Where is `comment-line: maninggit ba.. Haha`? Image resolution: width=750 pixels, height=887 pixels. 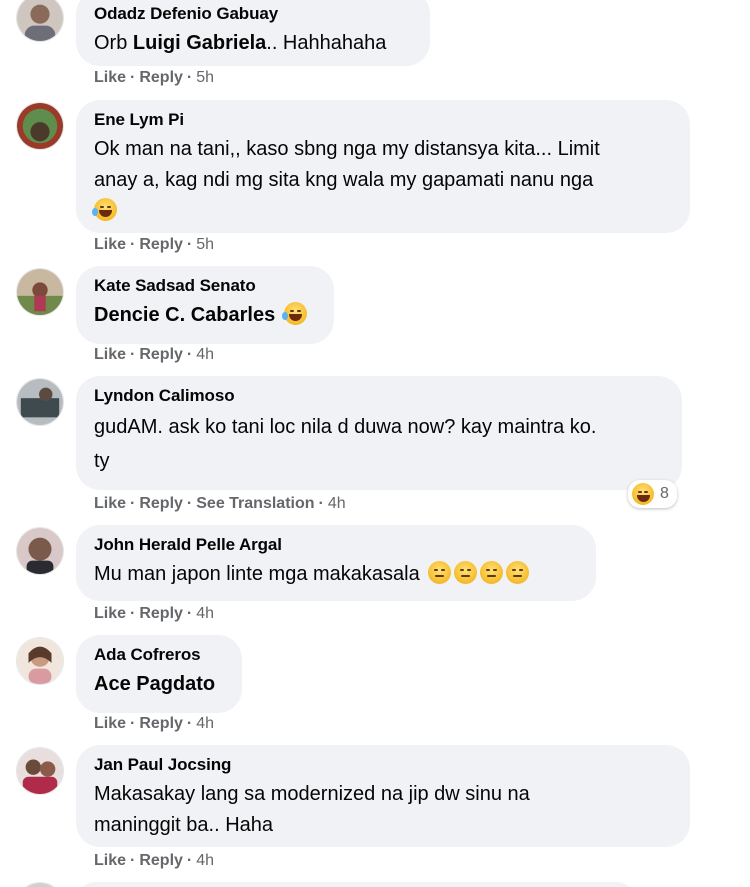 comment-line: maninggit ba.. Haha is located at coordinates (184, 825).